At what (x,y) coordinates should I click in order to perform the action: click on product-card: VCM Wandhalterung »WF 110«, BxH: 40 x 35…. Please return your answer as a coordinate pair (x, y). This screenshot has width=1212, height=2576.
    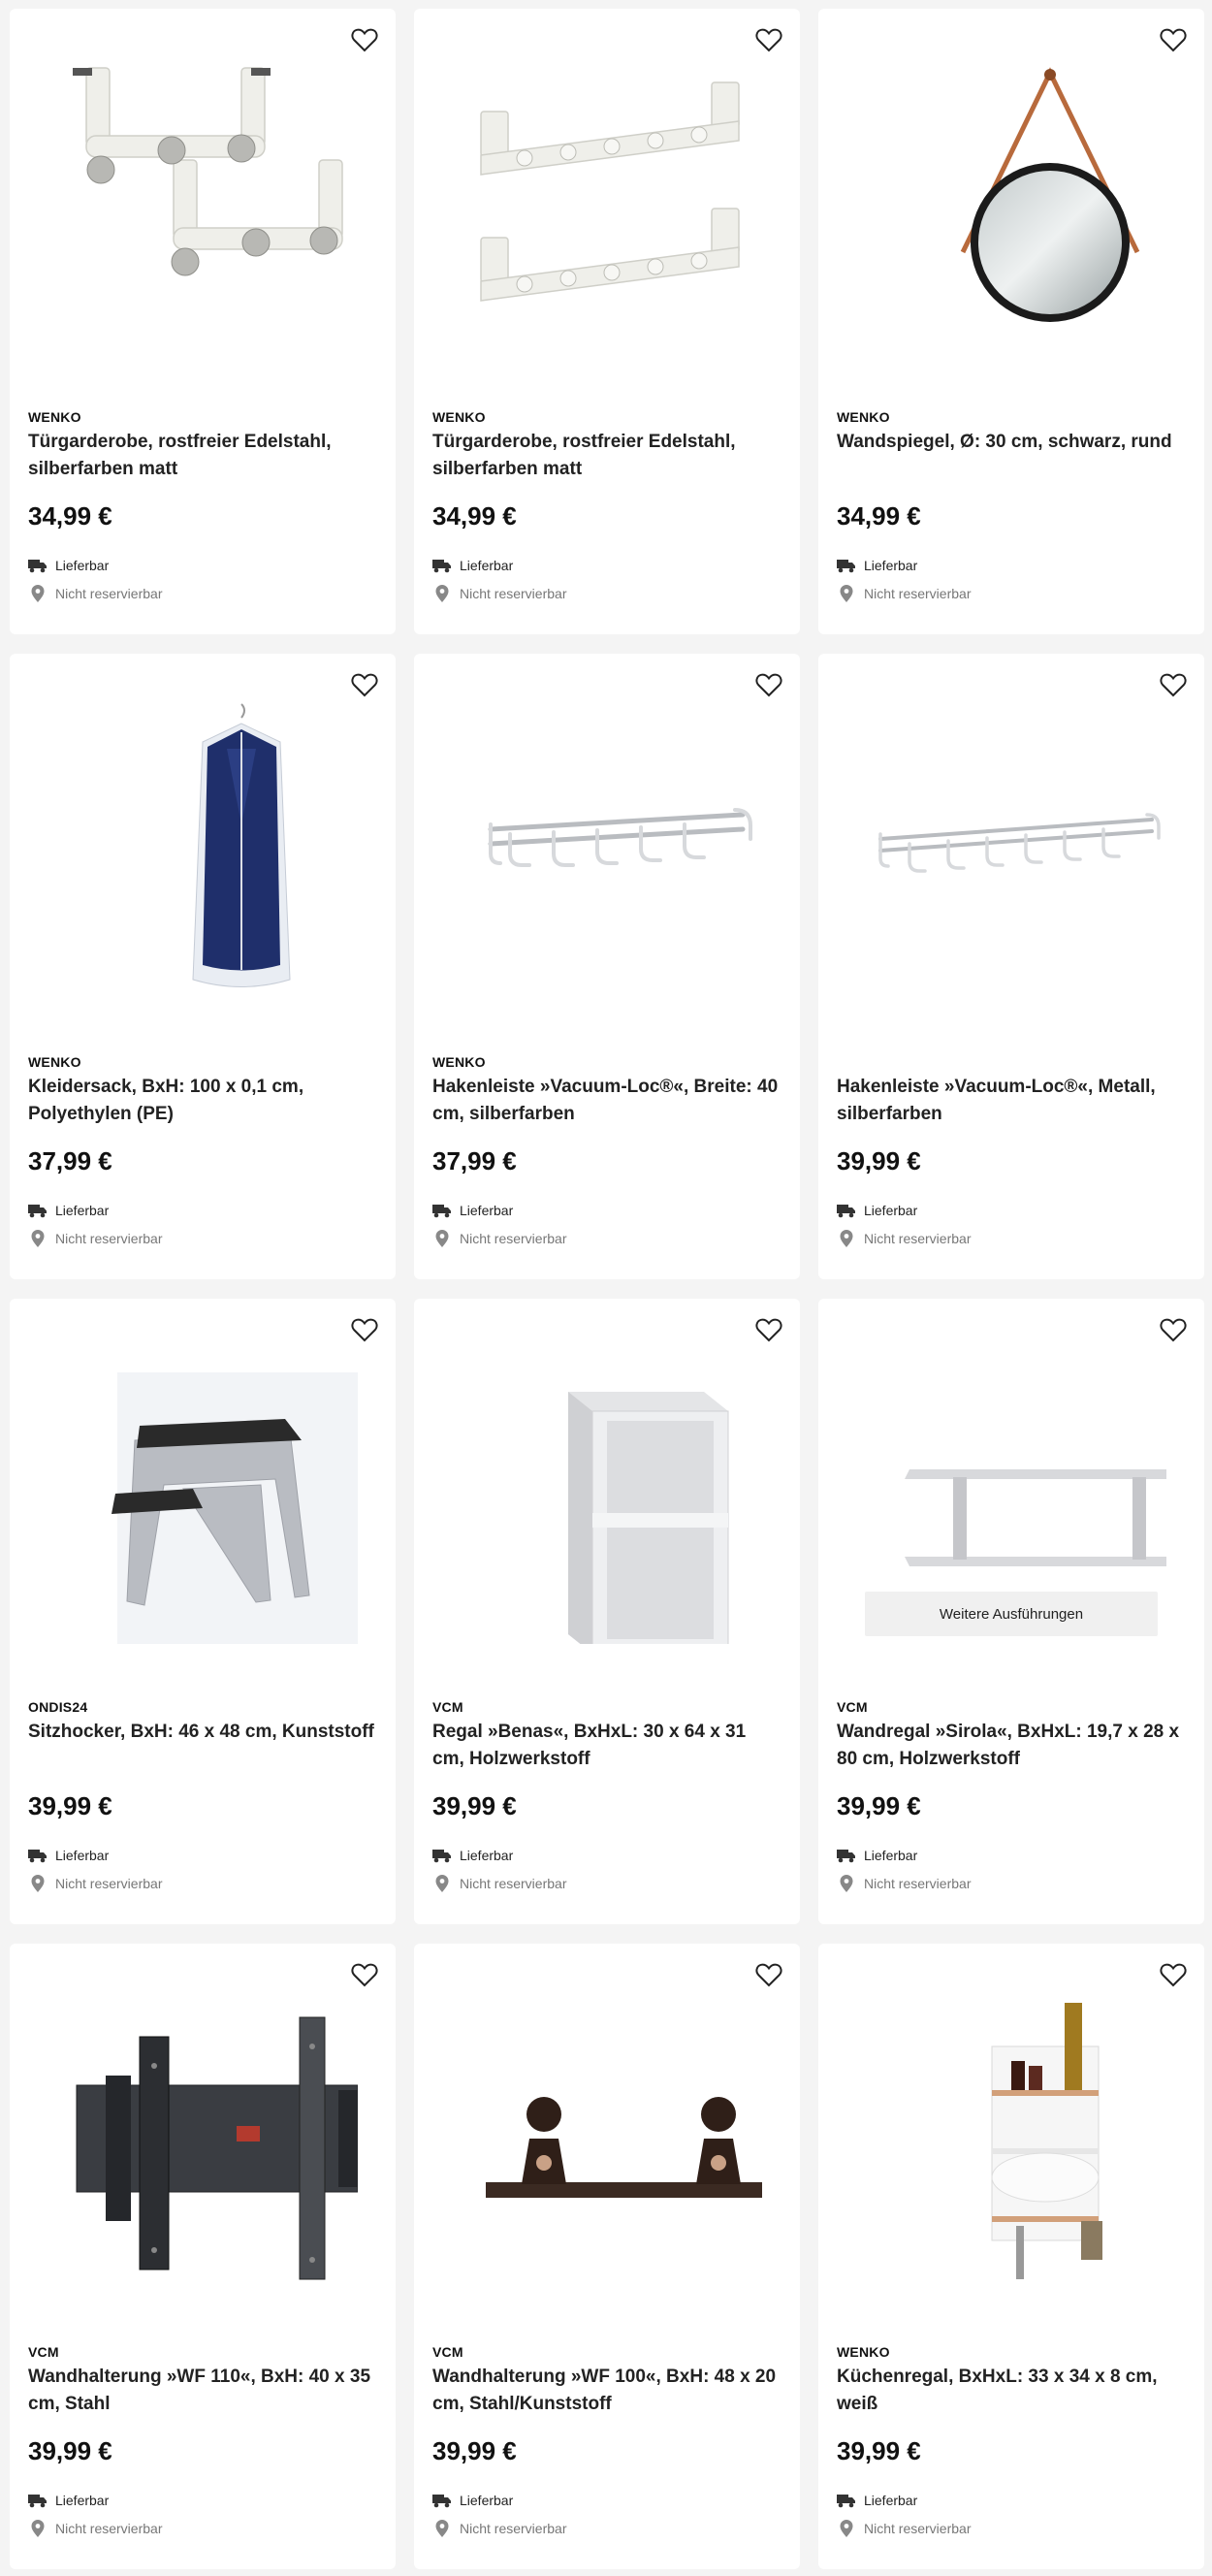
    Looking at the image, I should click on (203, 2256).